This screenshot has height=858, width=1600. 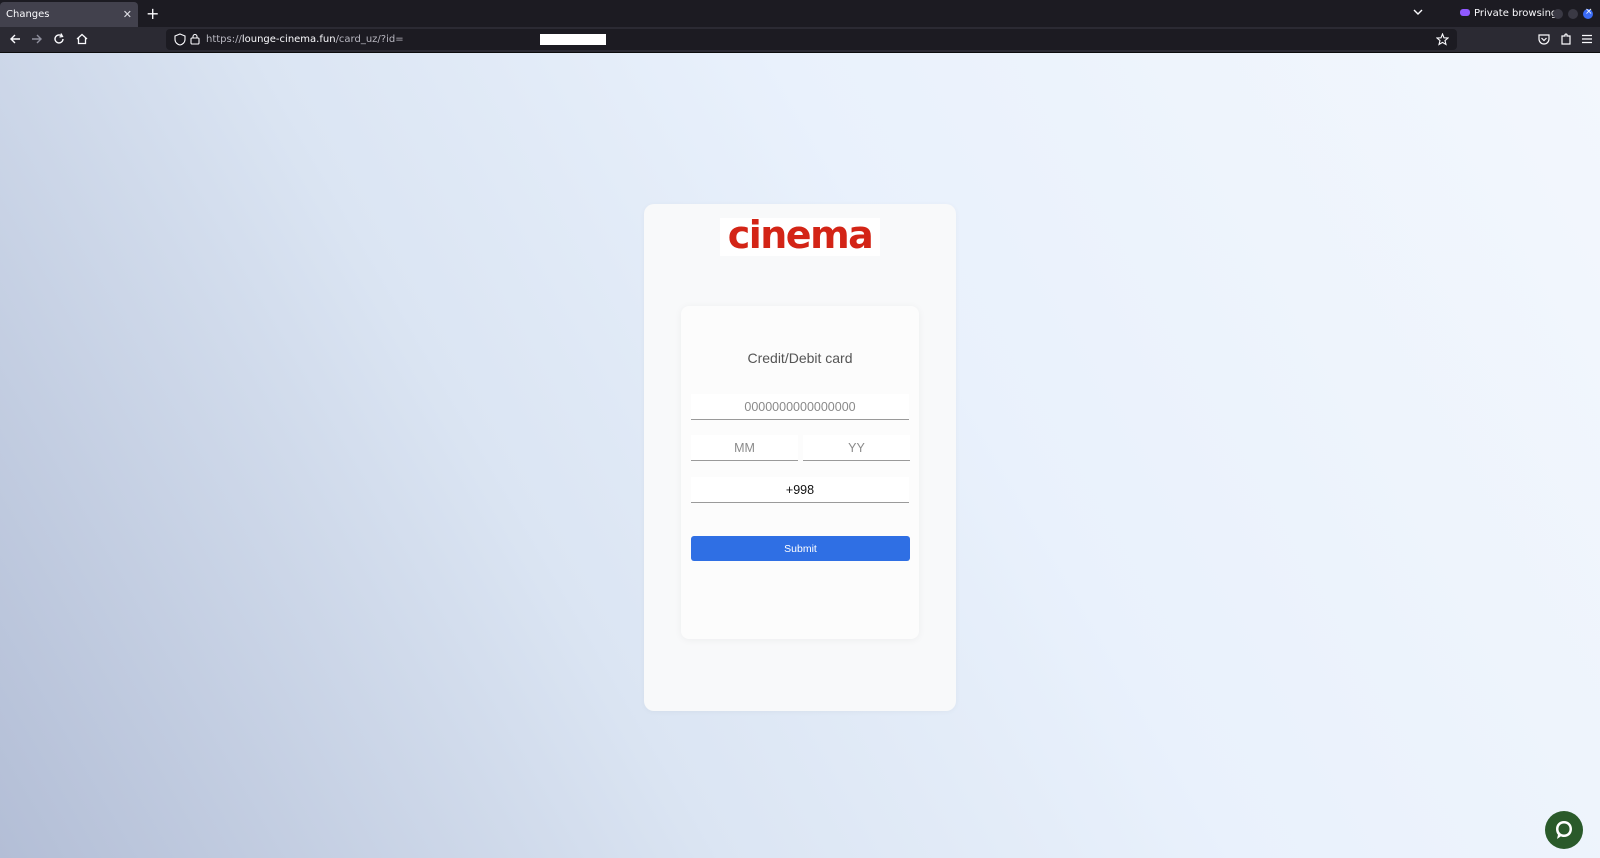 I want to click on url-path: /card_uz/?id=, so click(x=369, y=39).